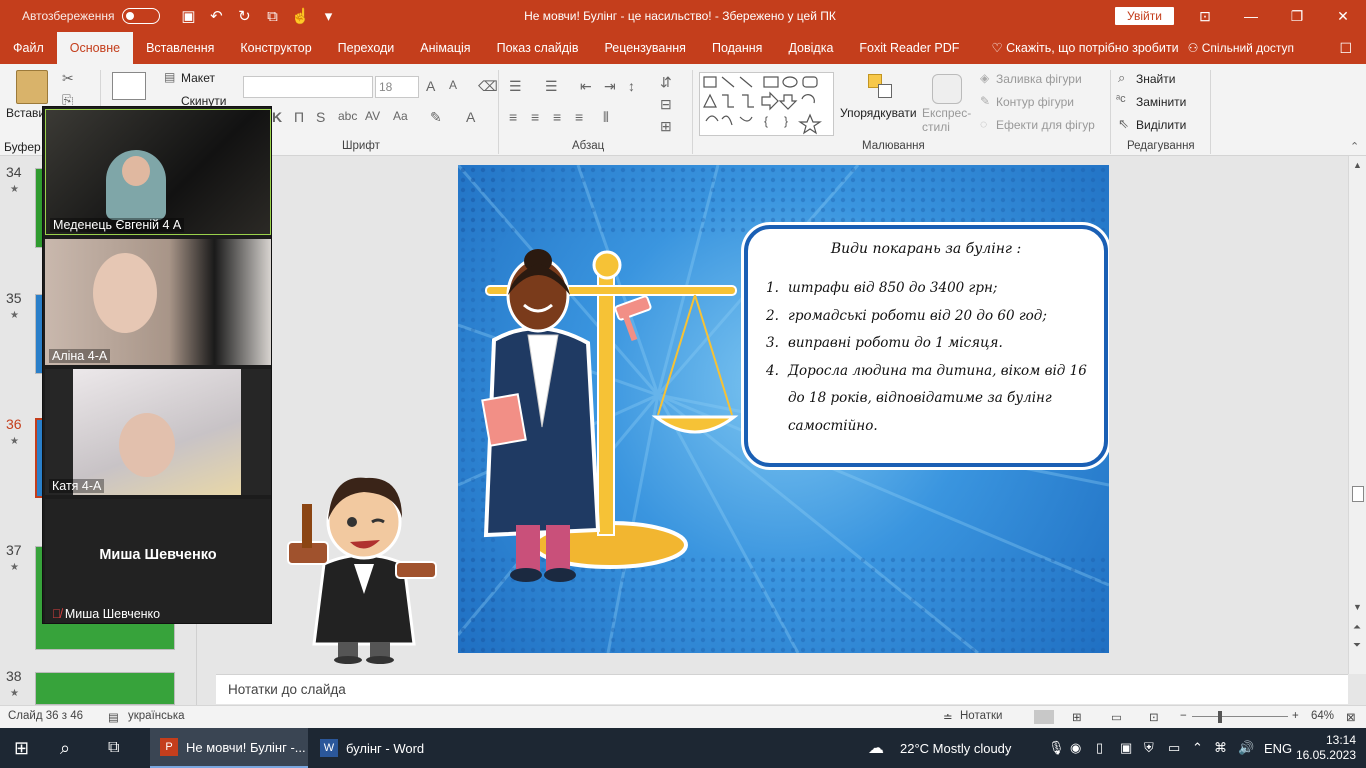 The height and width of the screenshot is (768, 1366). Describe the element at coordinates (180, 48) in the screenshot. I see `tab-insert: Вставлення` at that location.